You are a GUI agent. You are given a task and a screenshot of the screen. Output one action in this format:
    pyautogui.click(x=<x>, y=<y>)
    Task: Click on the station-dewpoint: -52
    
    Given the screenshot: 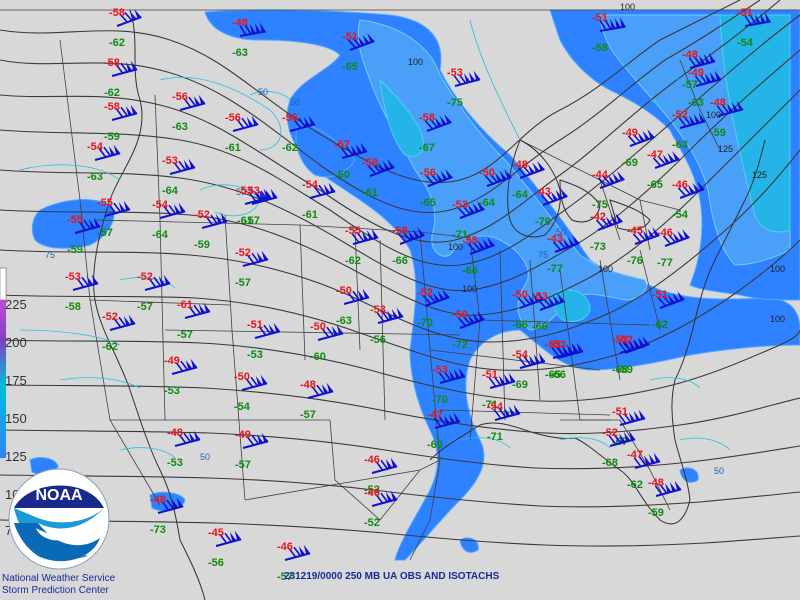 What is the action you would take?
    pyautogui.click(x=372, y=523)
    